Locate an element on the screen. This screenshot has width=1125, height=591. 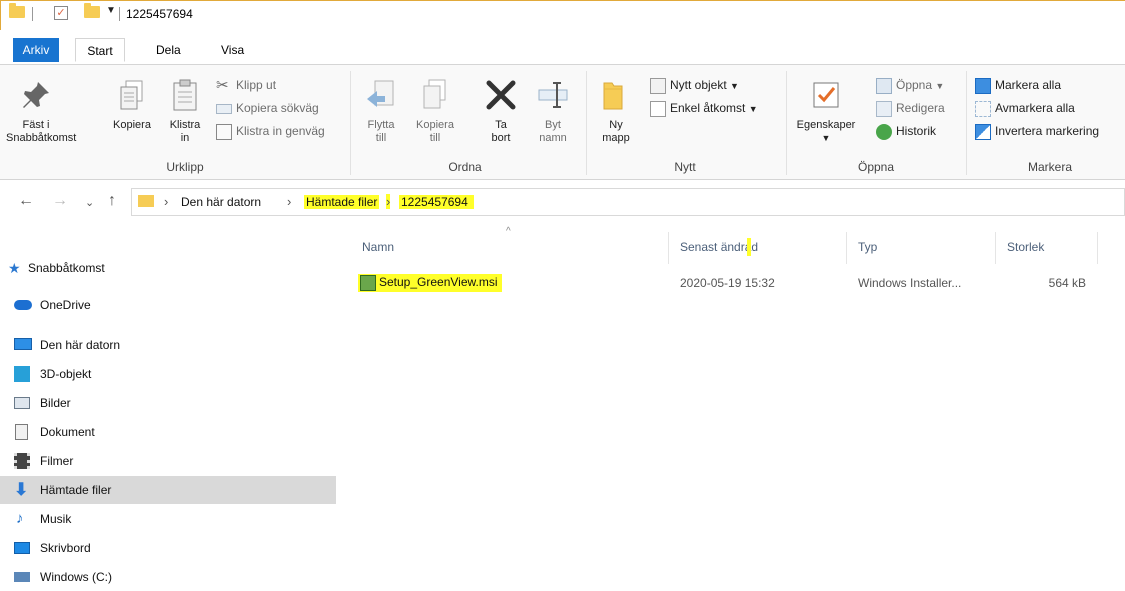
customize-toolbar-dropdown-icon: ▼ is located at coordinates (111, 10).